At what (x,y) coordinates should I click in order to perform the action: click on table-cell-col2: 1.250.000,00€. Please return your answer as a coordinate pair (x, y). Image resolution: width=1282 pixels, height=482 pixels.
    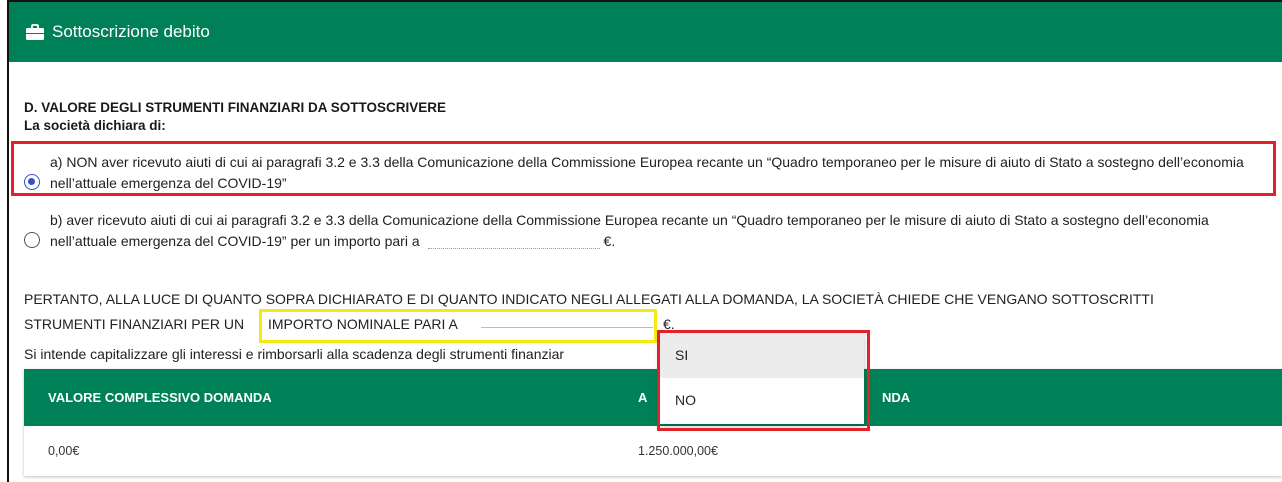
    Looking at the image, I should click on (678, 451).